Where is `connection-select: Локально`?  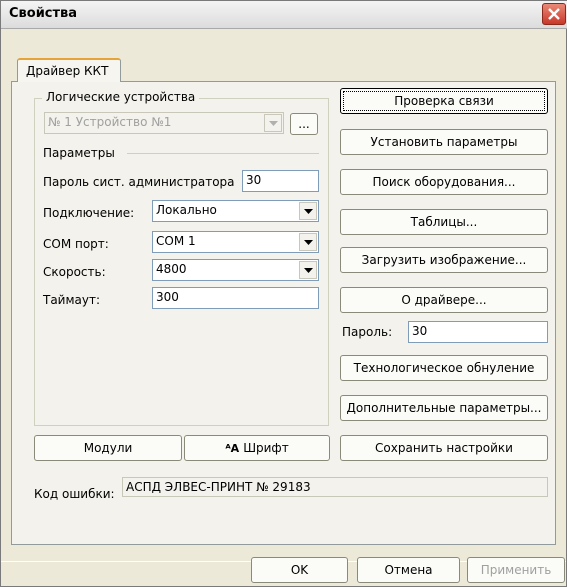 connection-select: Локально is located at coordinates (235, 211).